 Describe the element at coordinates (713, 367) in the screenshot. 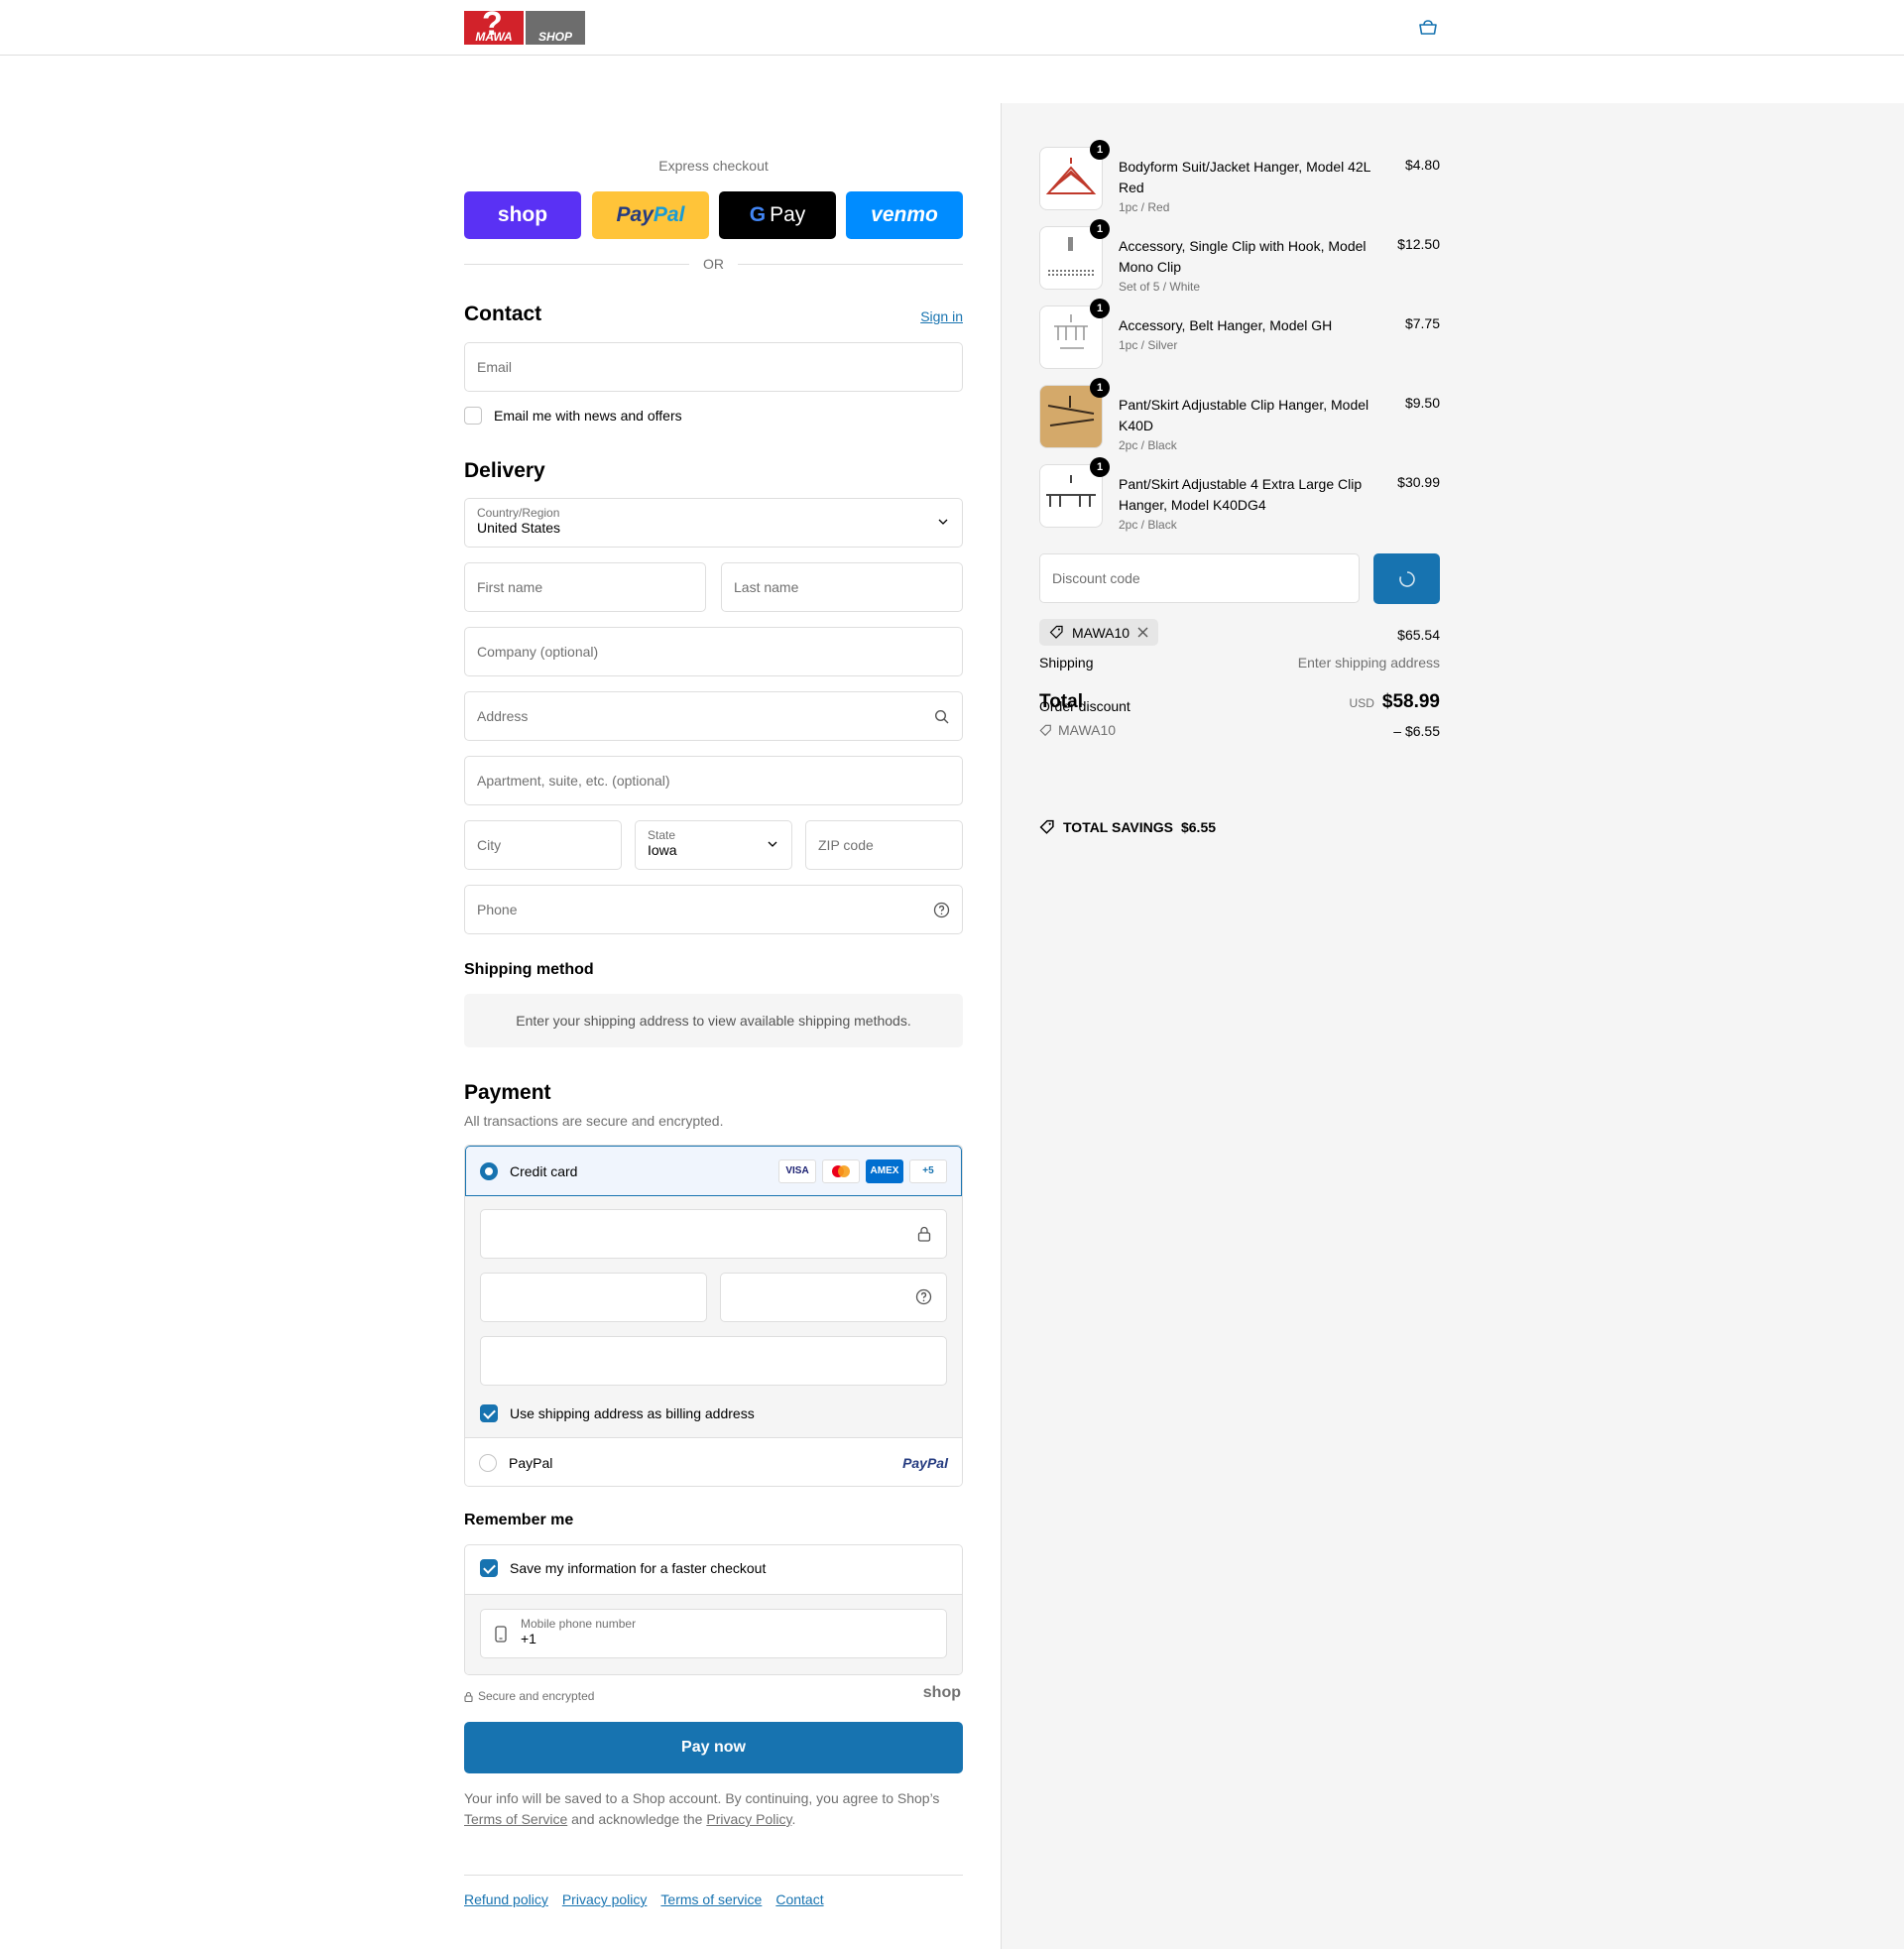

I see `email-field: Email` at that location.